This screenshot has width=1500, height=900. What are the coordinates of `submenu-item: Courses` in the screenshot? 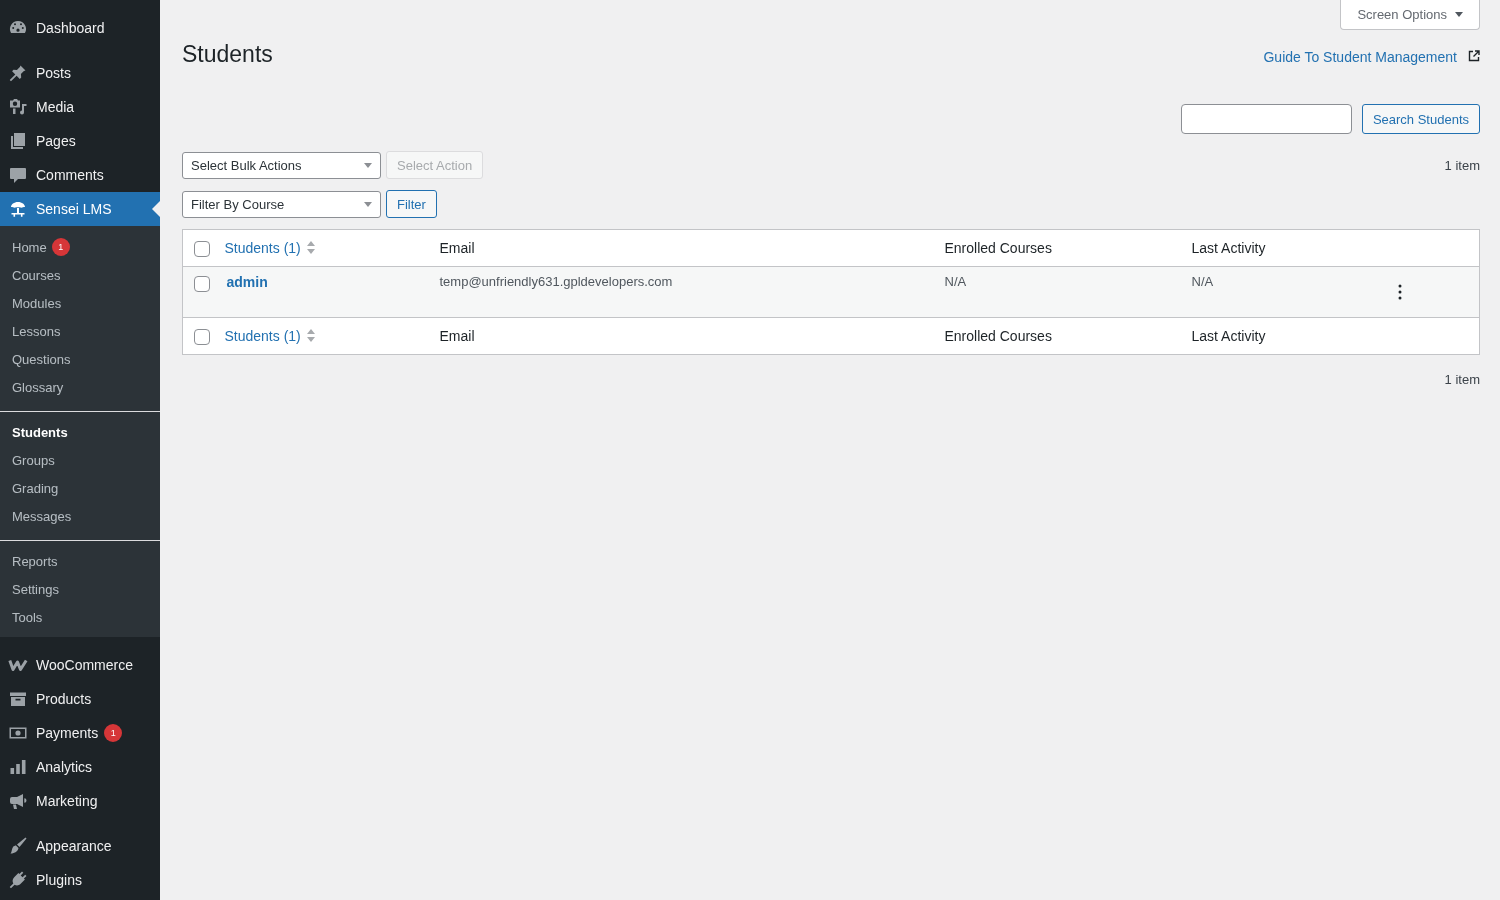 It's located at (80, 275).